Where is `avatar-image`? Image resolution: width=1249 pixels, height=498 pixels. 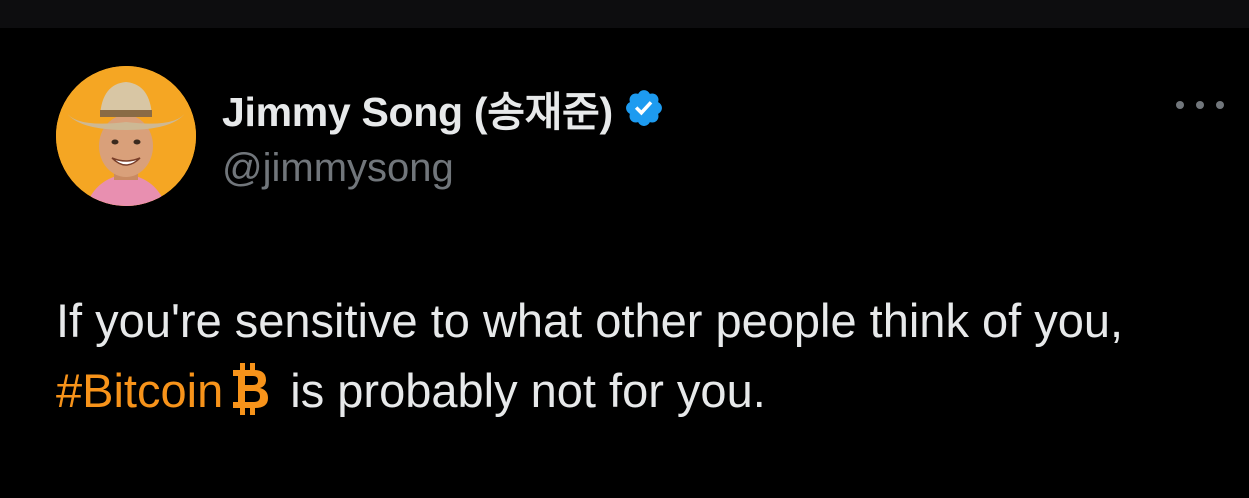
avatar-image is located at coordinates (126, 136).